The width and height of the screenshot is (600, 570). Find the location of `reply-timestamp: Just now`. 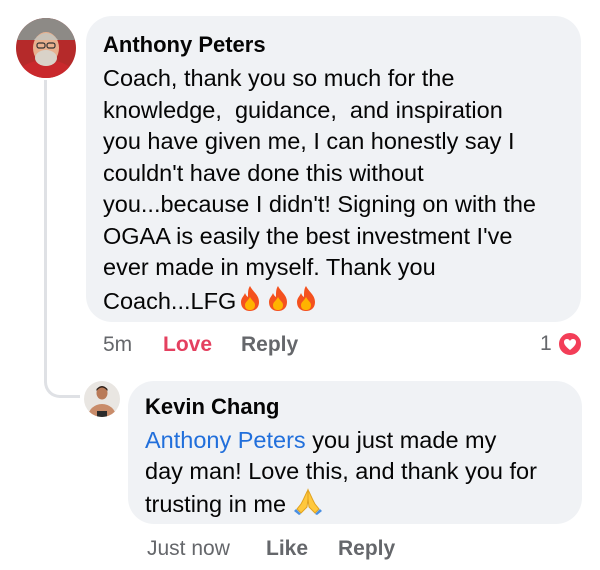

reply-timestamp: Just now is located at coordinates (188, 549).